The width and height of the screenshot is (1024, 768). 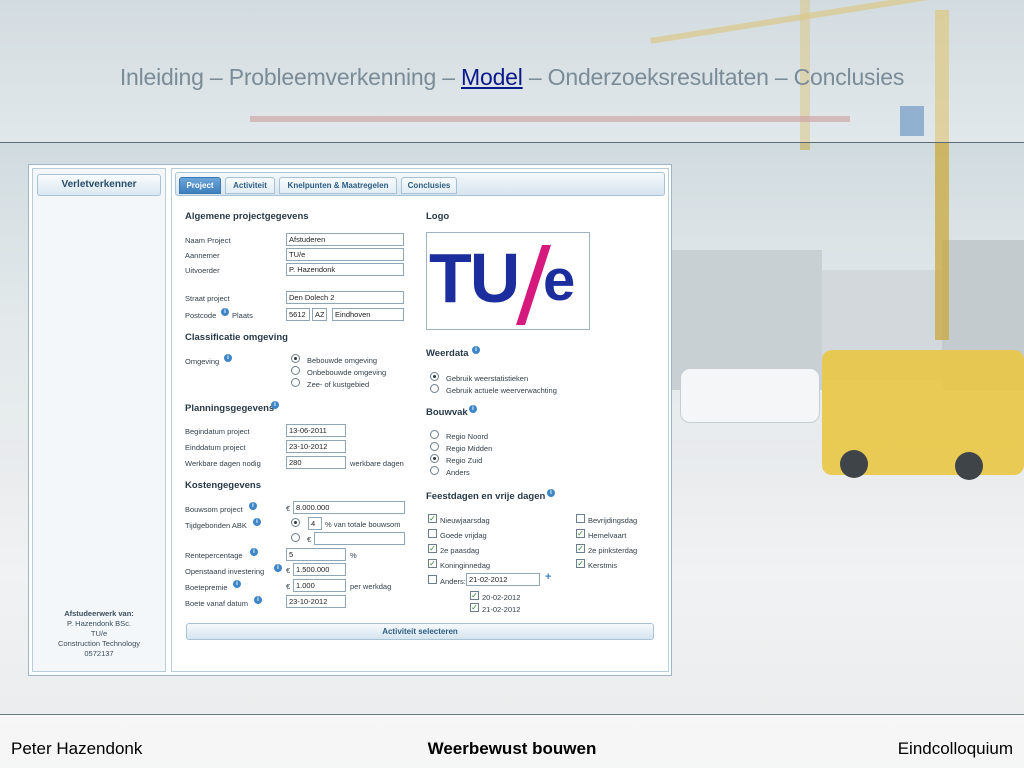 What do you see at coordinates (580, 518) in the screenshot?
I see `checkbox-bevrijdingsdag` at bounding box center [580, 518].